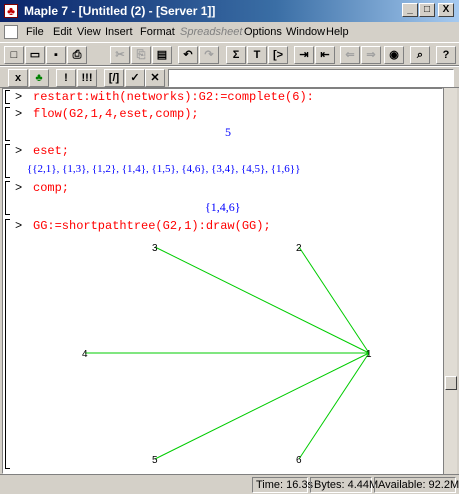  What do you see at coordinates (282, 485) in the screenshot?
I see `status-time: Time: 16.3s` at bounding box center [282, 485].